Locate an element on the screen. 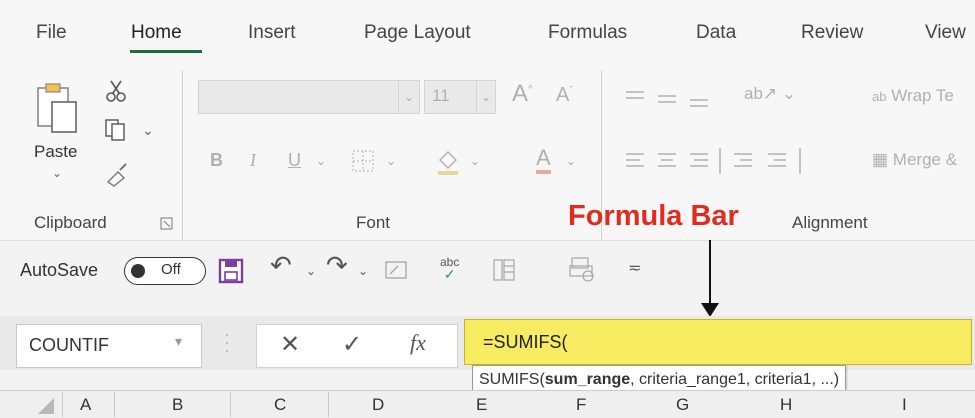 This screenshot has height=418, width=975. cut-icon is located at coordinates (116, 91).